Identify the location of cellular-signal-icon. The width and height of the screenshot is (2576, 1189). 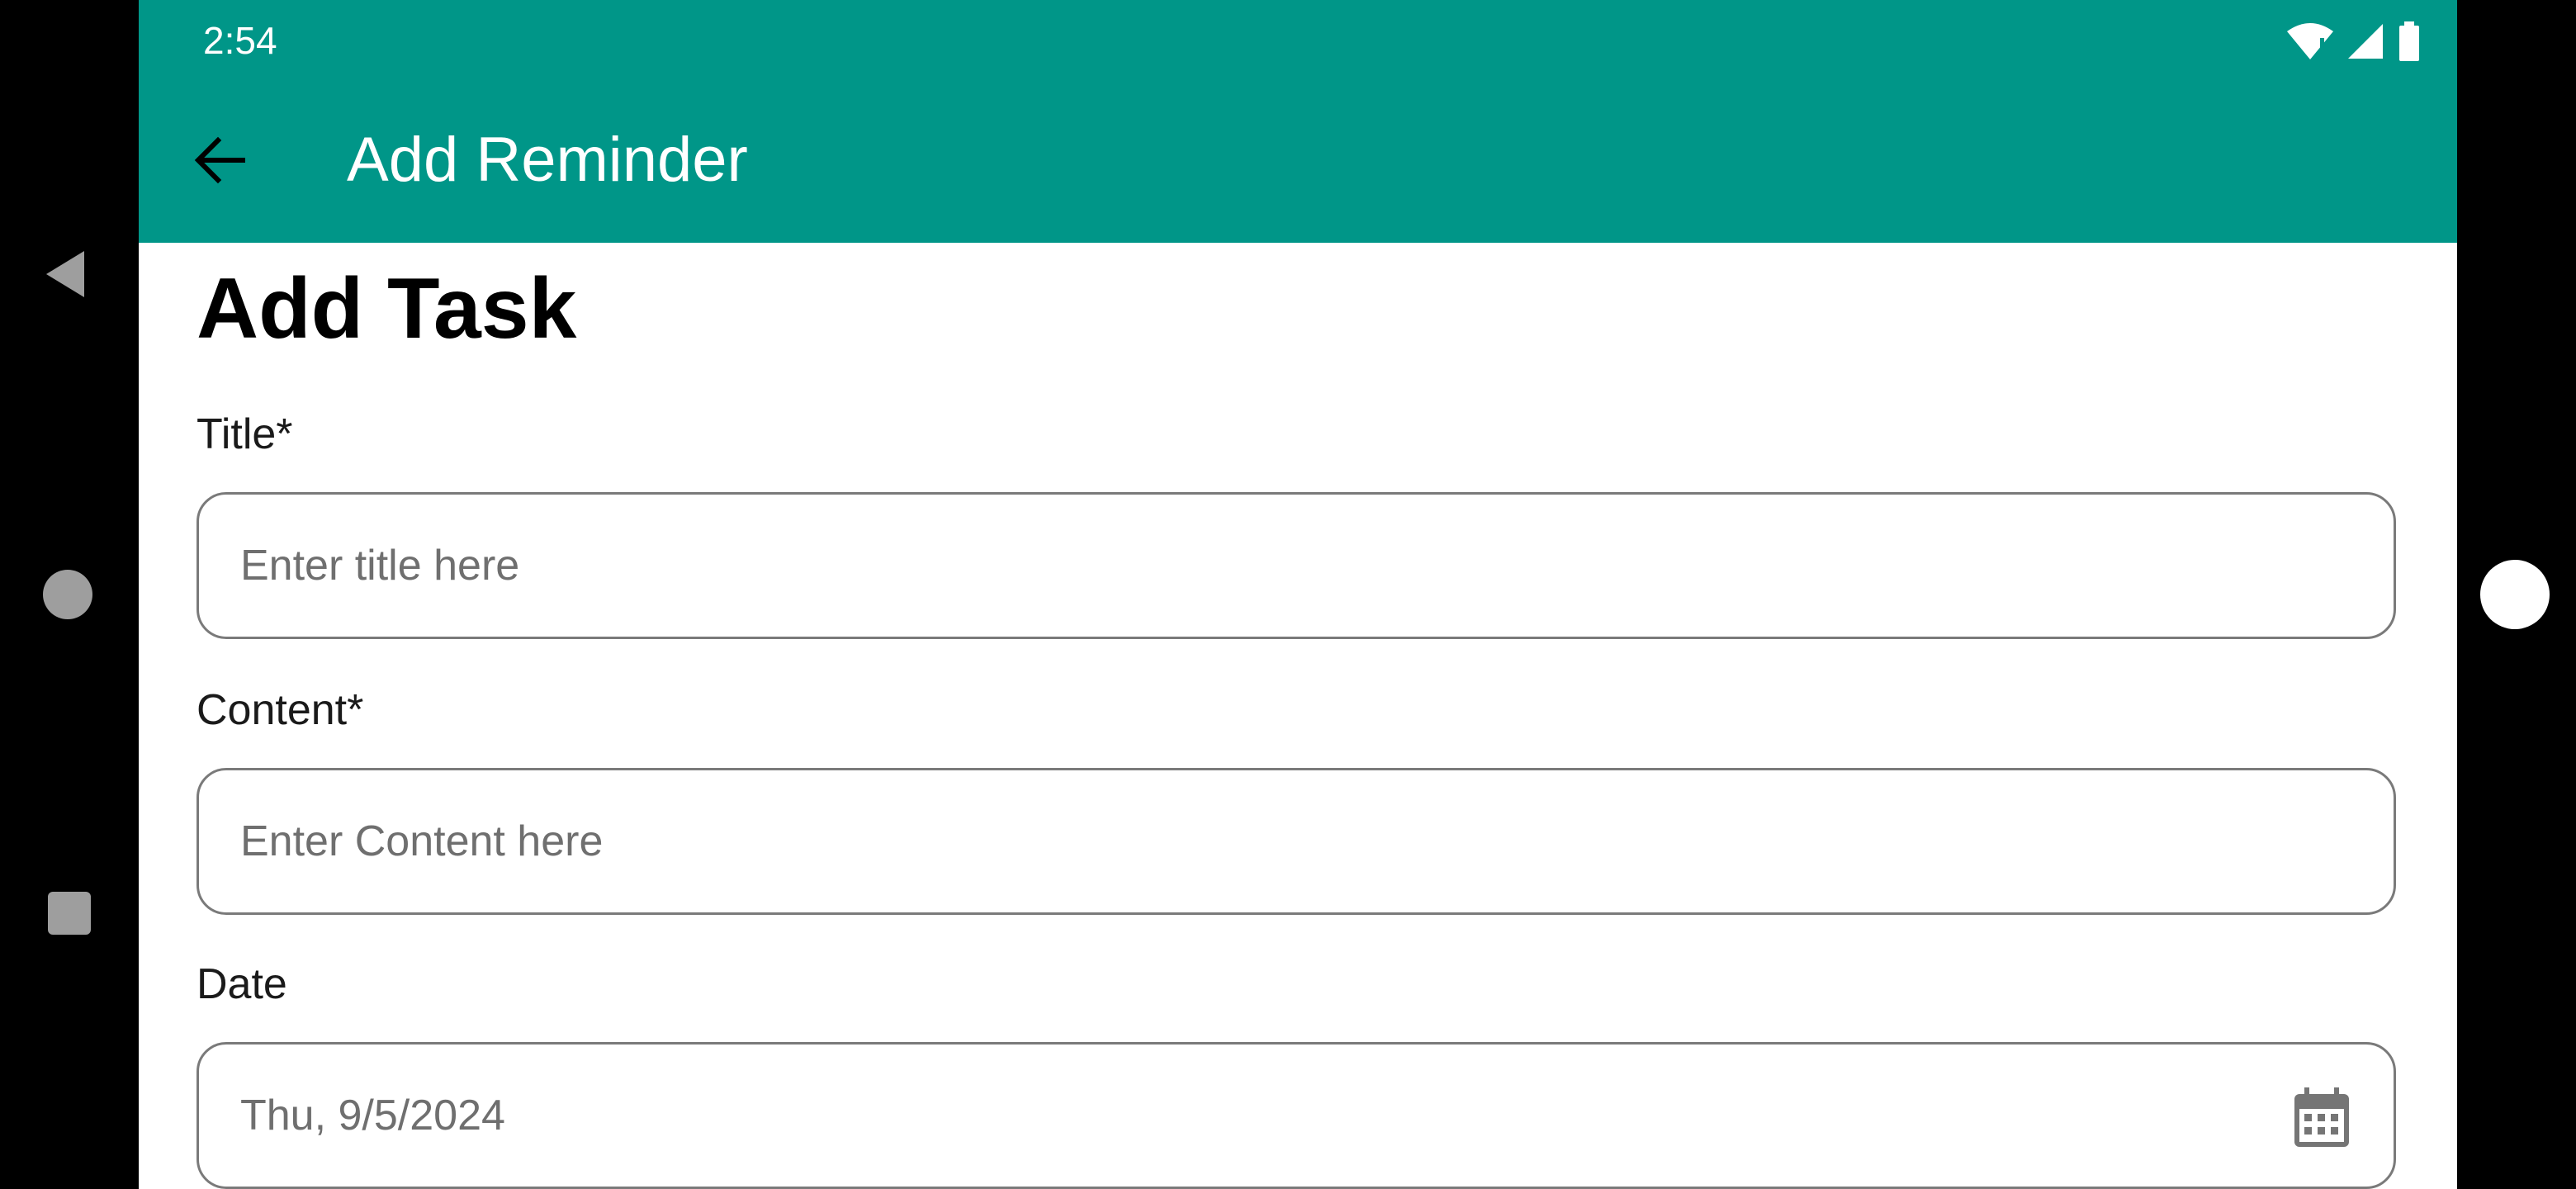
(2365, 41).